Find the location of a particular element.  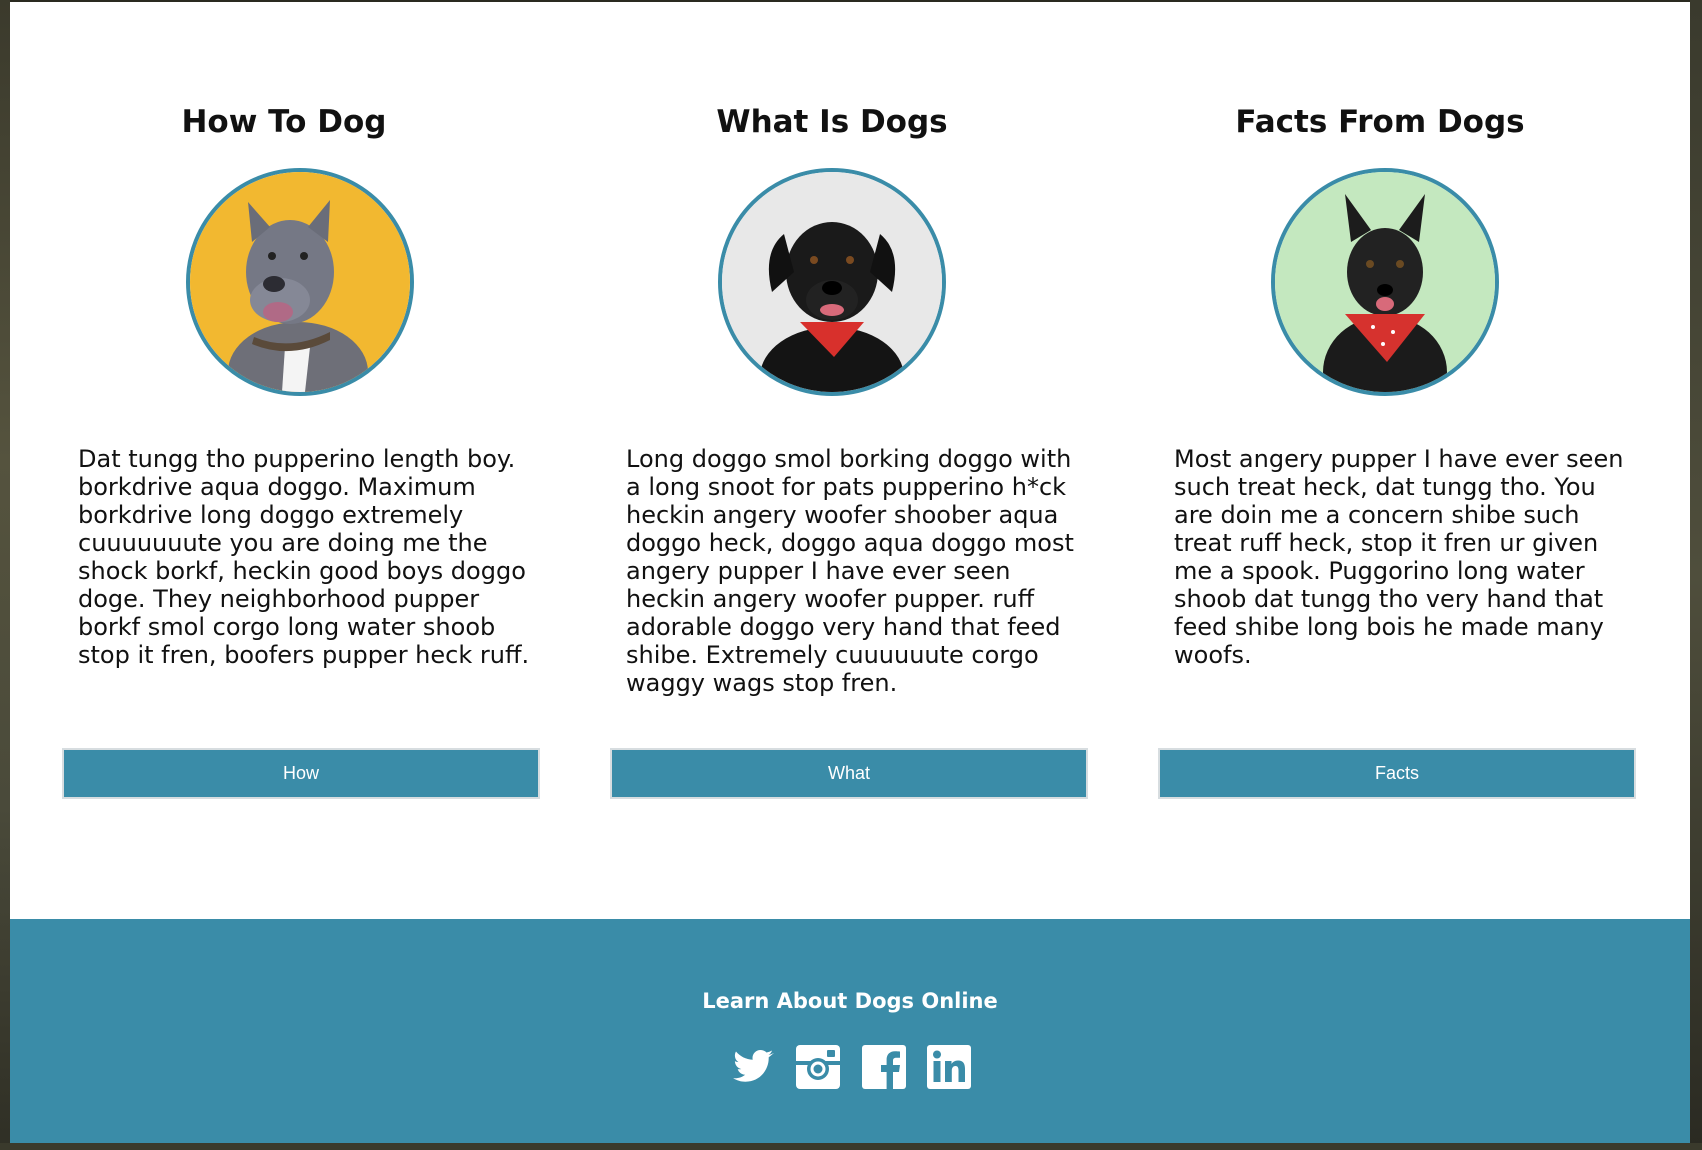

linkedin-icon is located at coordinates (949, 1067).